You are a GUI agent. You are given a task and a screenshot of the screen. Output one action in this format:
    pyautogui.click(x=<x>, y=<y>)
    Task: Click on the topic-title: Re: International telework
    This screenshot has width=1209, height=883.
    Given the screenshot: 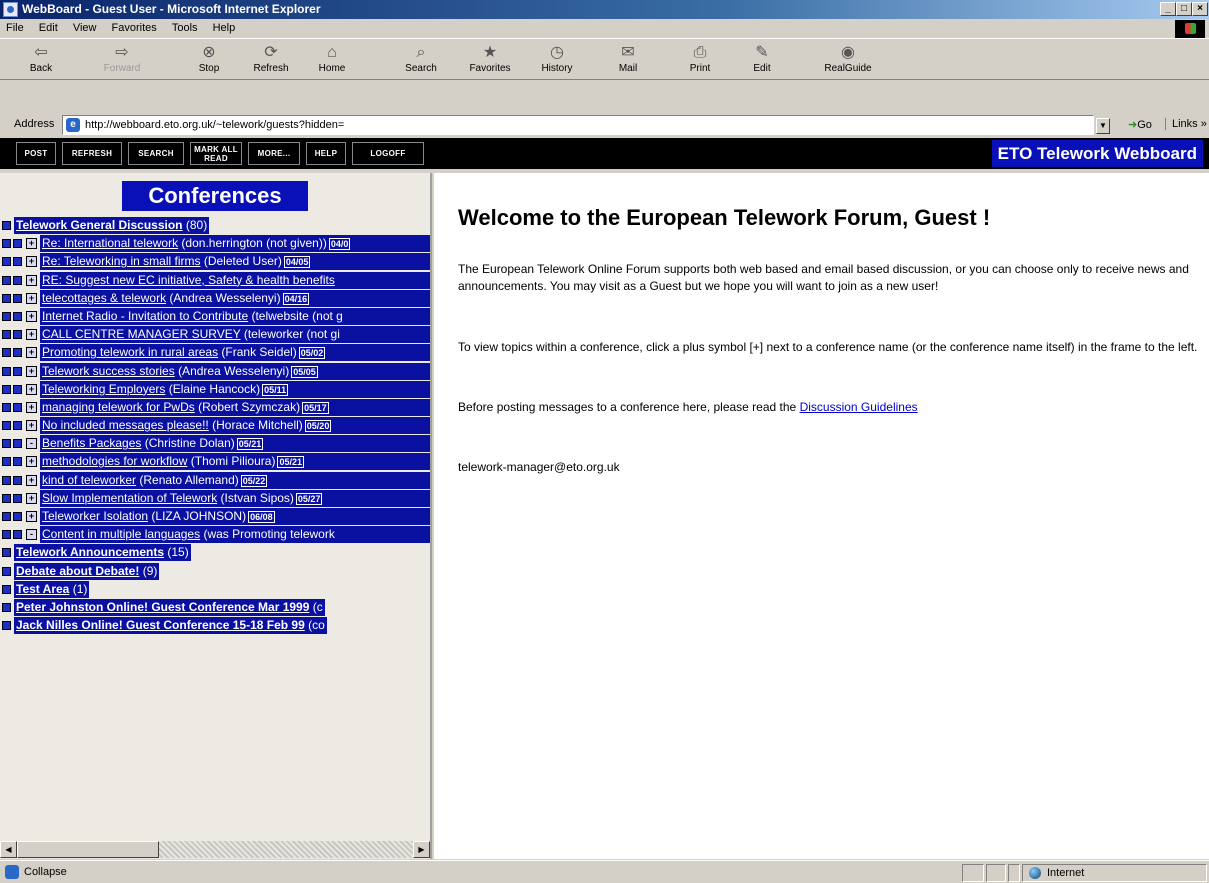 What is the action you would take?
    pyautogui.click(x=110, y=243)
    